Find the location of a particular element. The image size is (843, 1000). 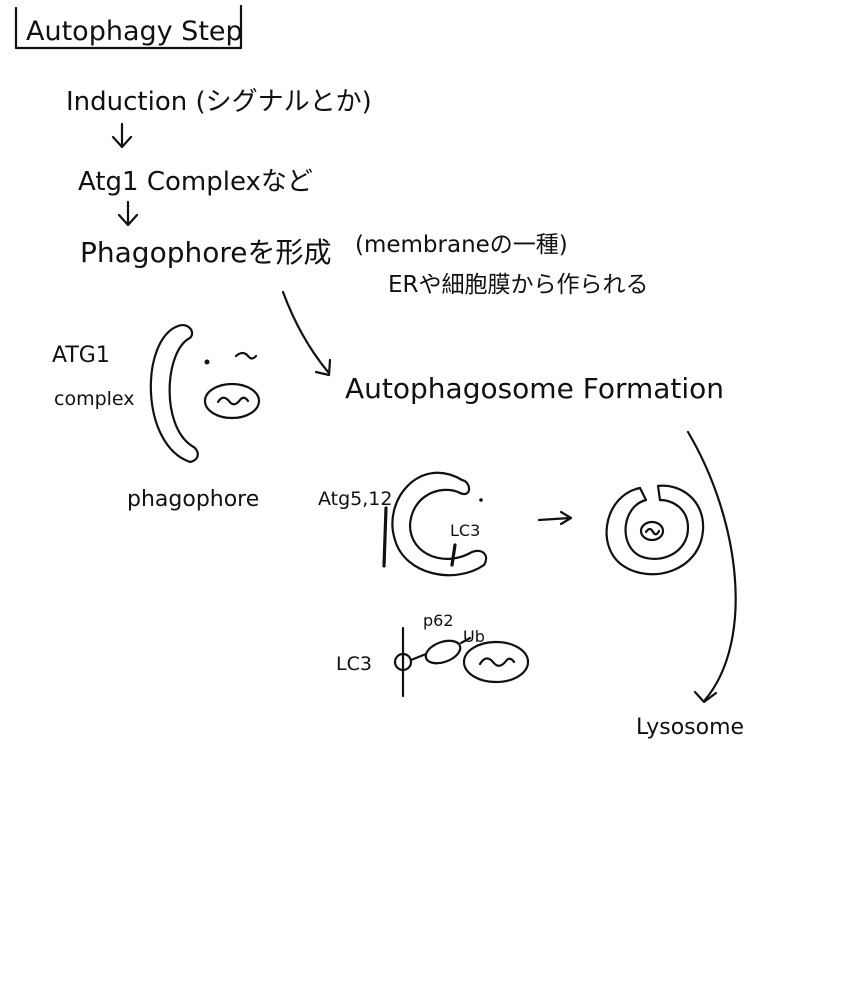

atg1-label: ATG1 is located at coordinates (81, 355).